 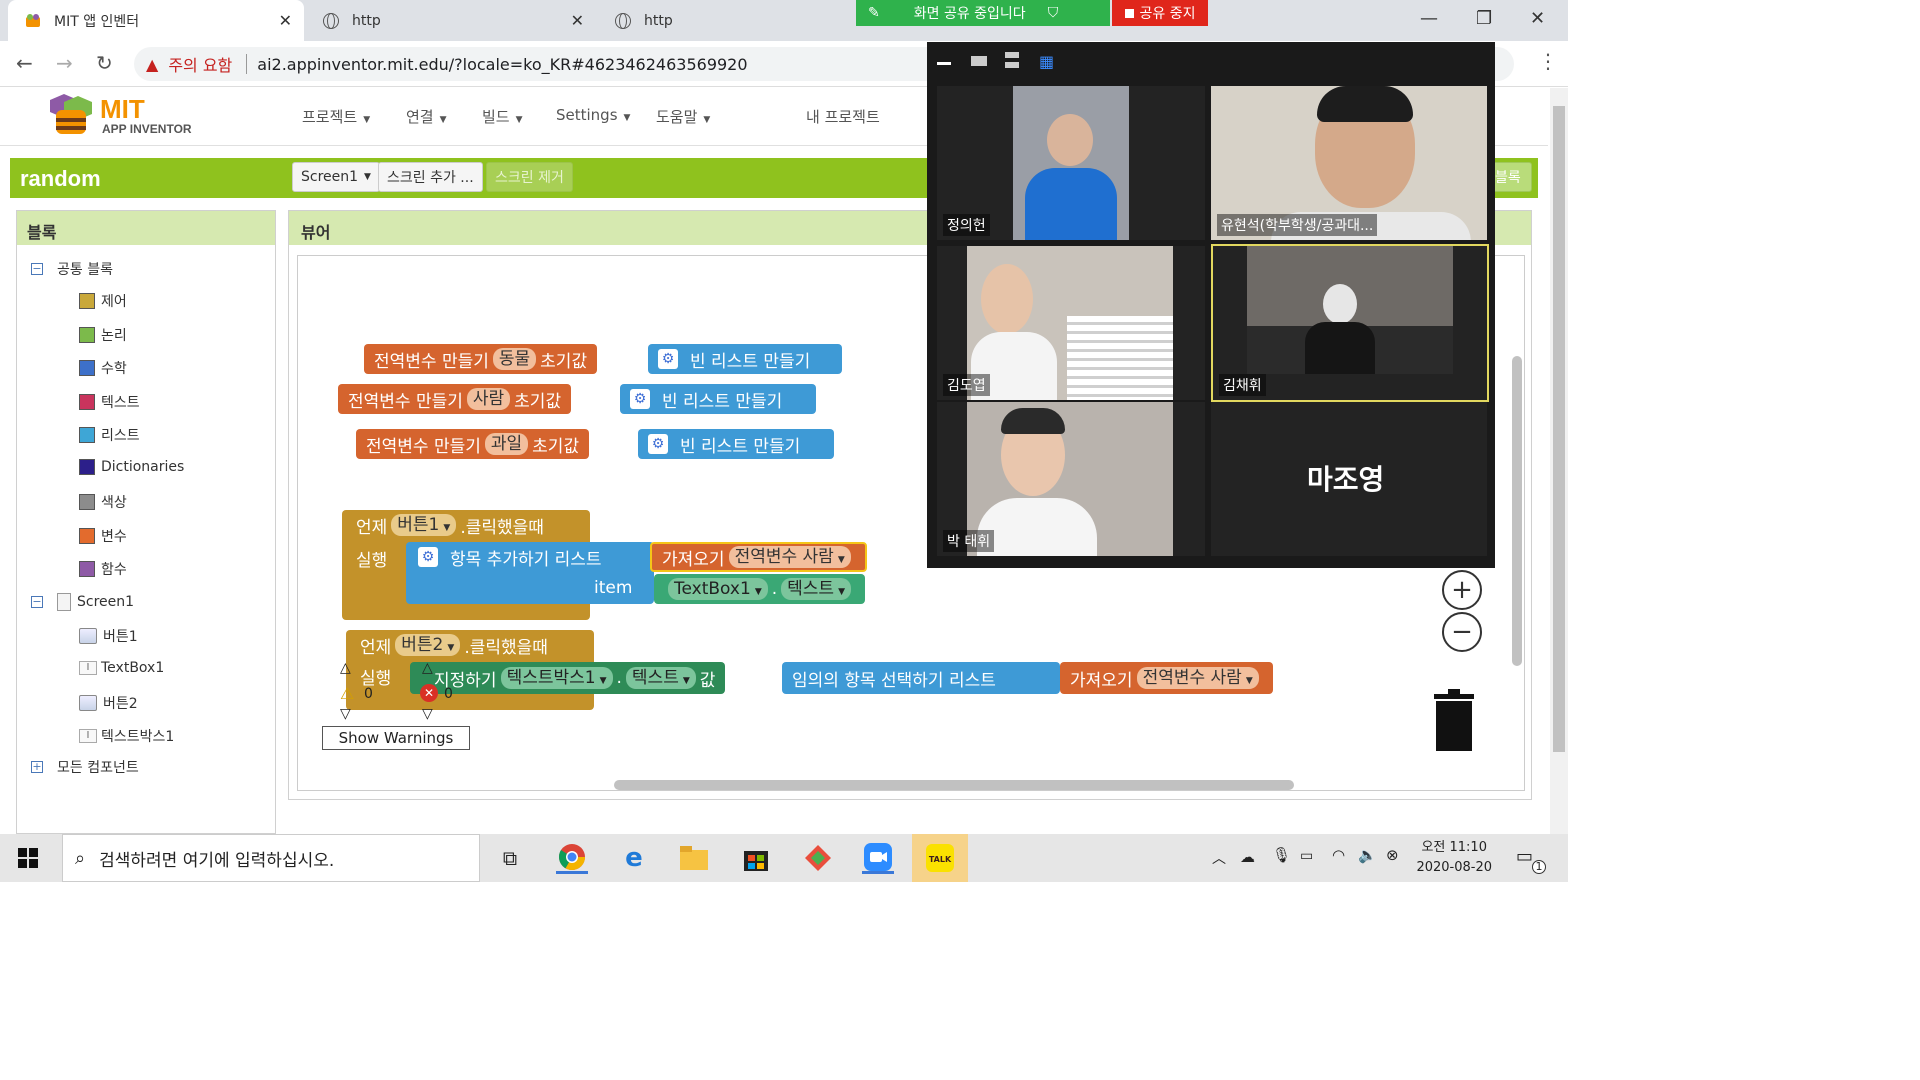 What do you see at coordinates (345, 714) in the screenshot?
I see `warnings-down-arrow-icon: ▽` at bounding box center [345, 714].